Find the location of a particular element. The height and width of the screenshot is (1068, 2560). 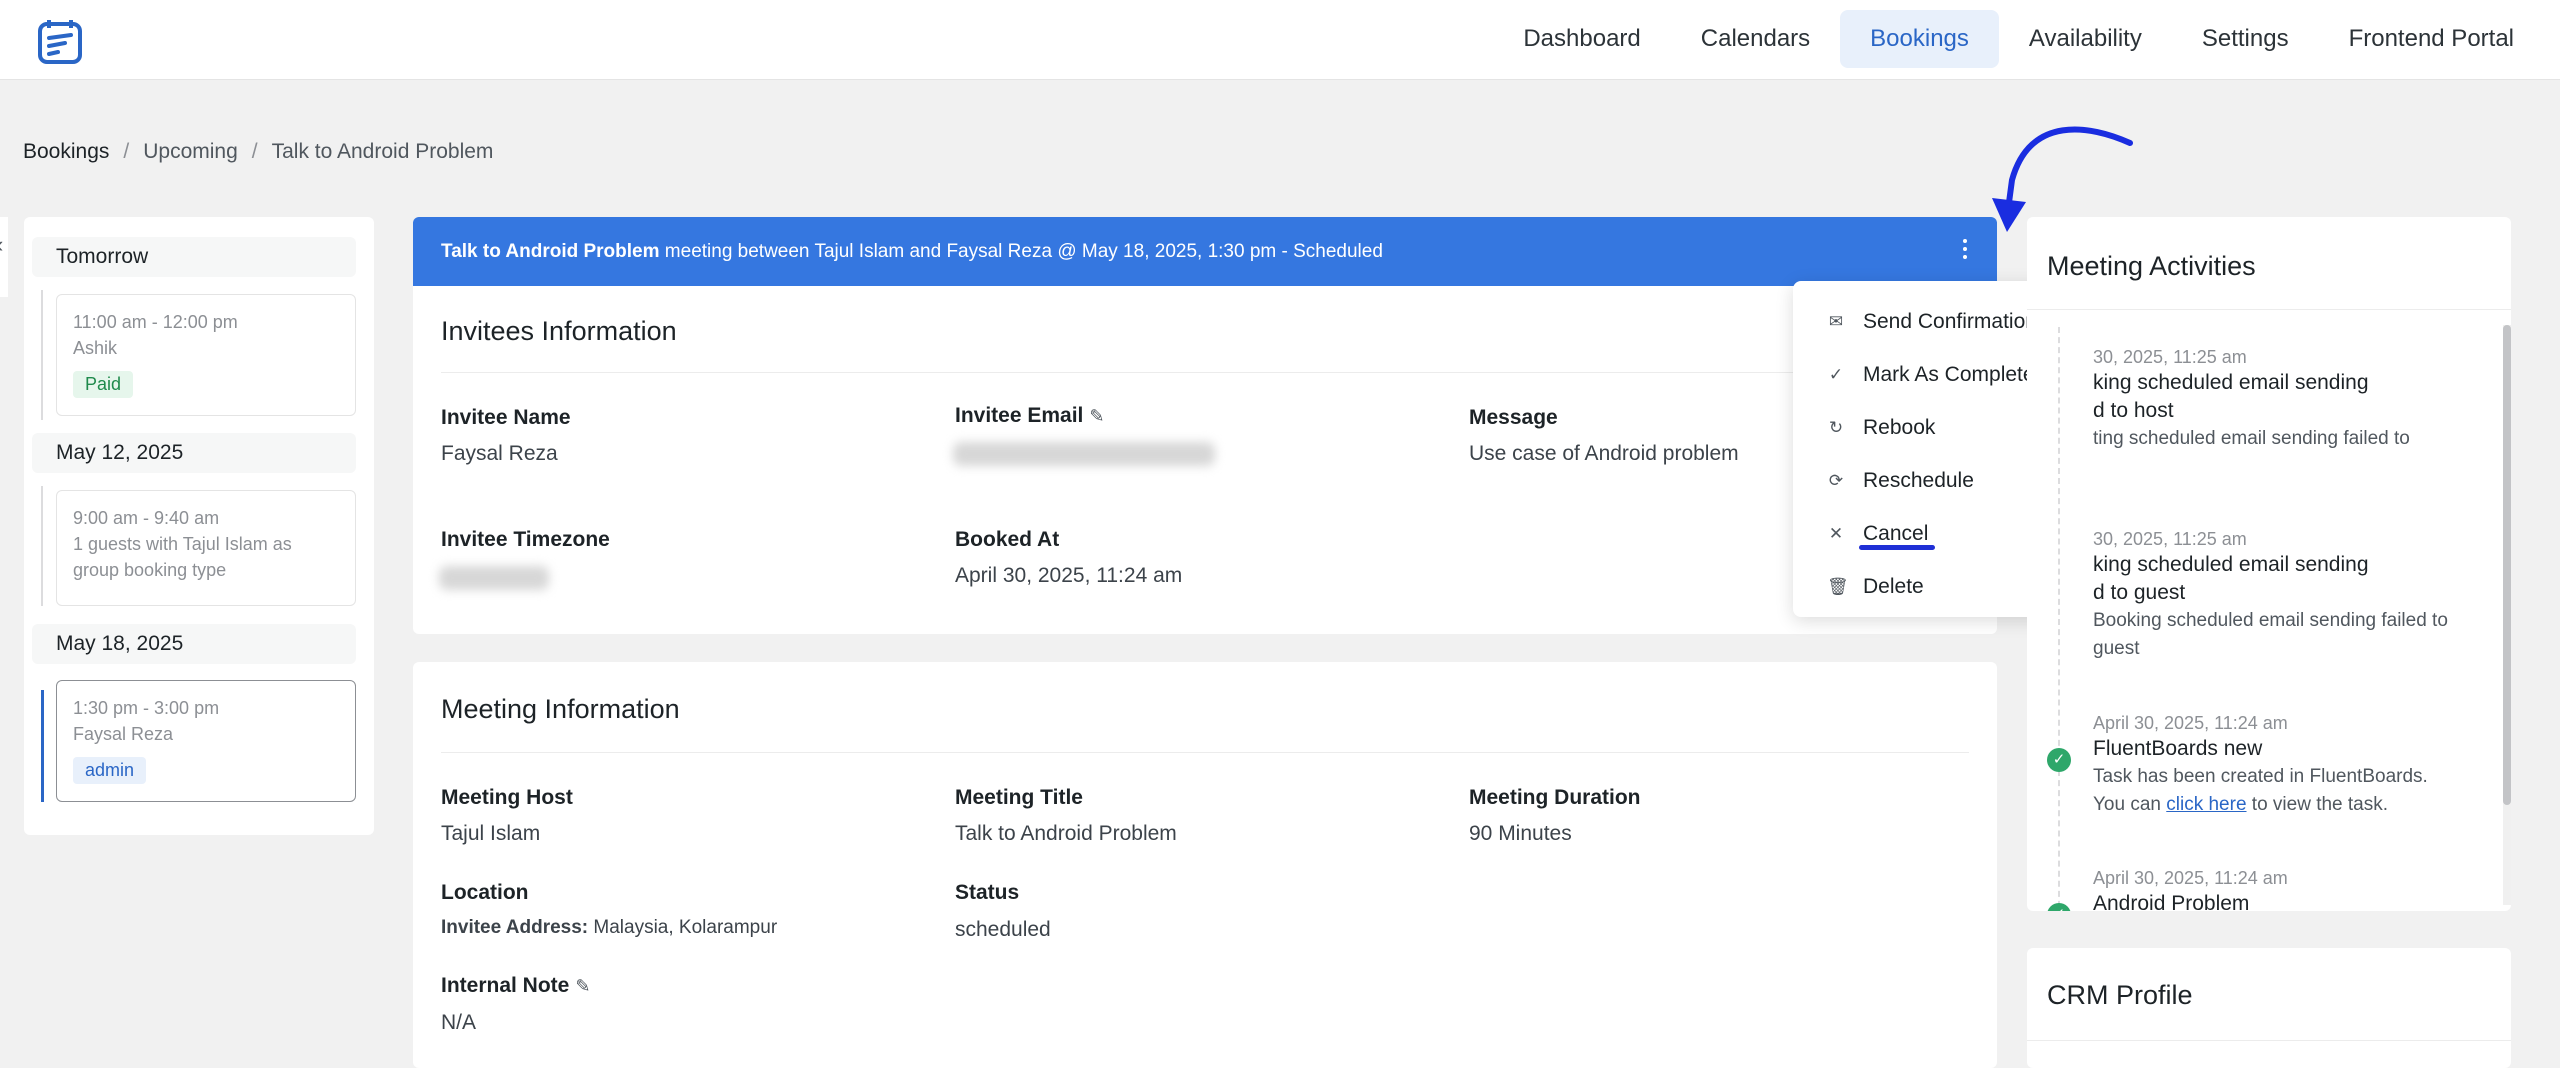

app-logo-icon is located at coordinates (60, 42).